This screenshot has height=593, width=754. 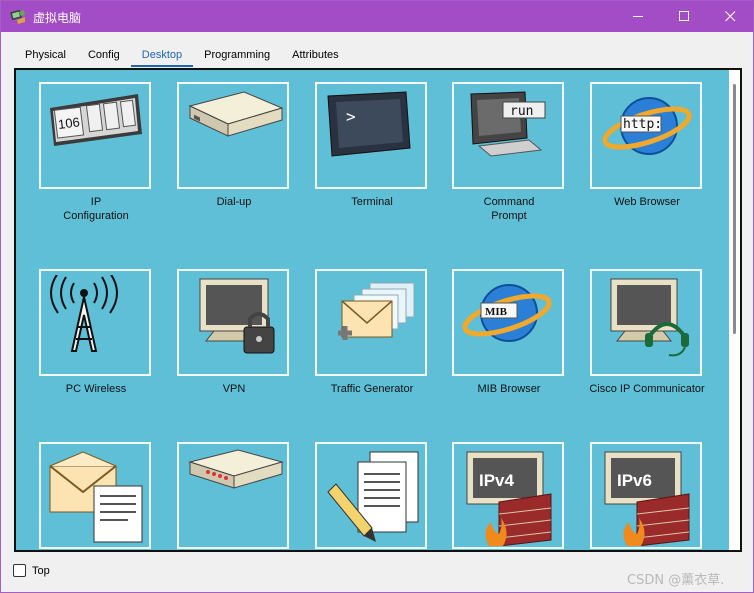 What do you see at coordinates (509, 389) in the screenshot?
I see `app-label: MIB Browser` at bounding box center [509, 389].